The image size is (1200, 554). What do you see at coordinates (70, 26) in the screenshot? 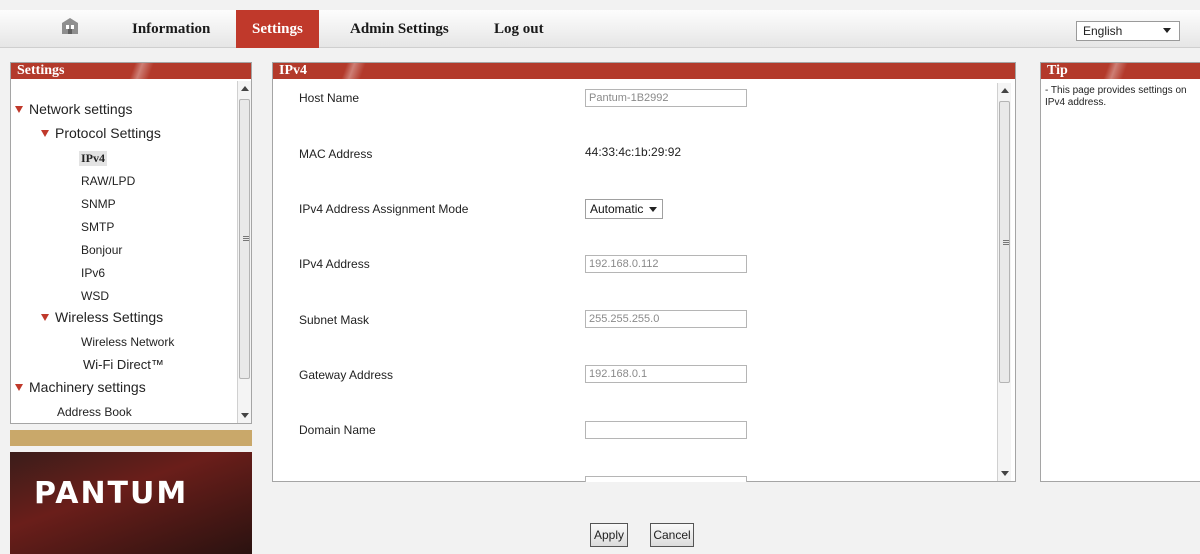
I see `home-icon` at bounding box center [70, 26].